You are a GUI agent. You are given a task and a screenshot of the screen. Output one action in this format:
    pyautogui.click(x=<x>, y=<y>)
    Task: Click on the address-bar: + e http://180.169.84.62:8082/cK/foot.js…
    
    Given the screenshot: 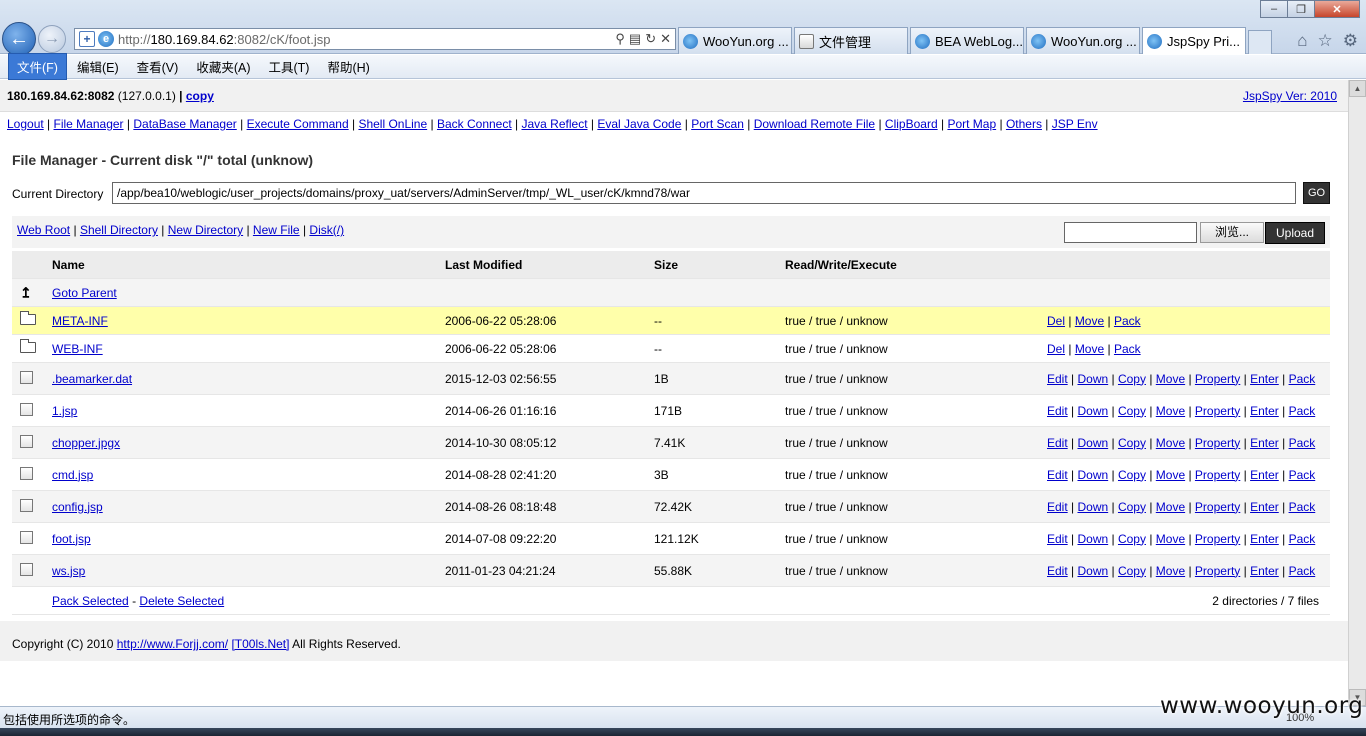 What is the action you would take?
    pyautogui.click(x=375, y=39)
    